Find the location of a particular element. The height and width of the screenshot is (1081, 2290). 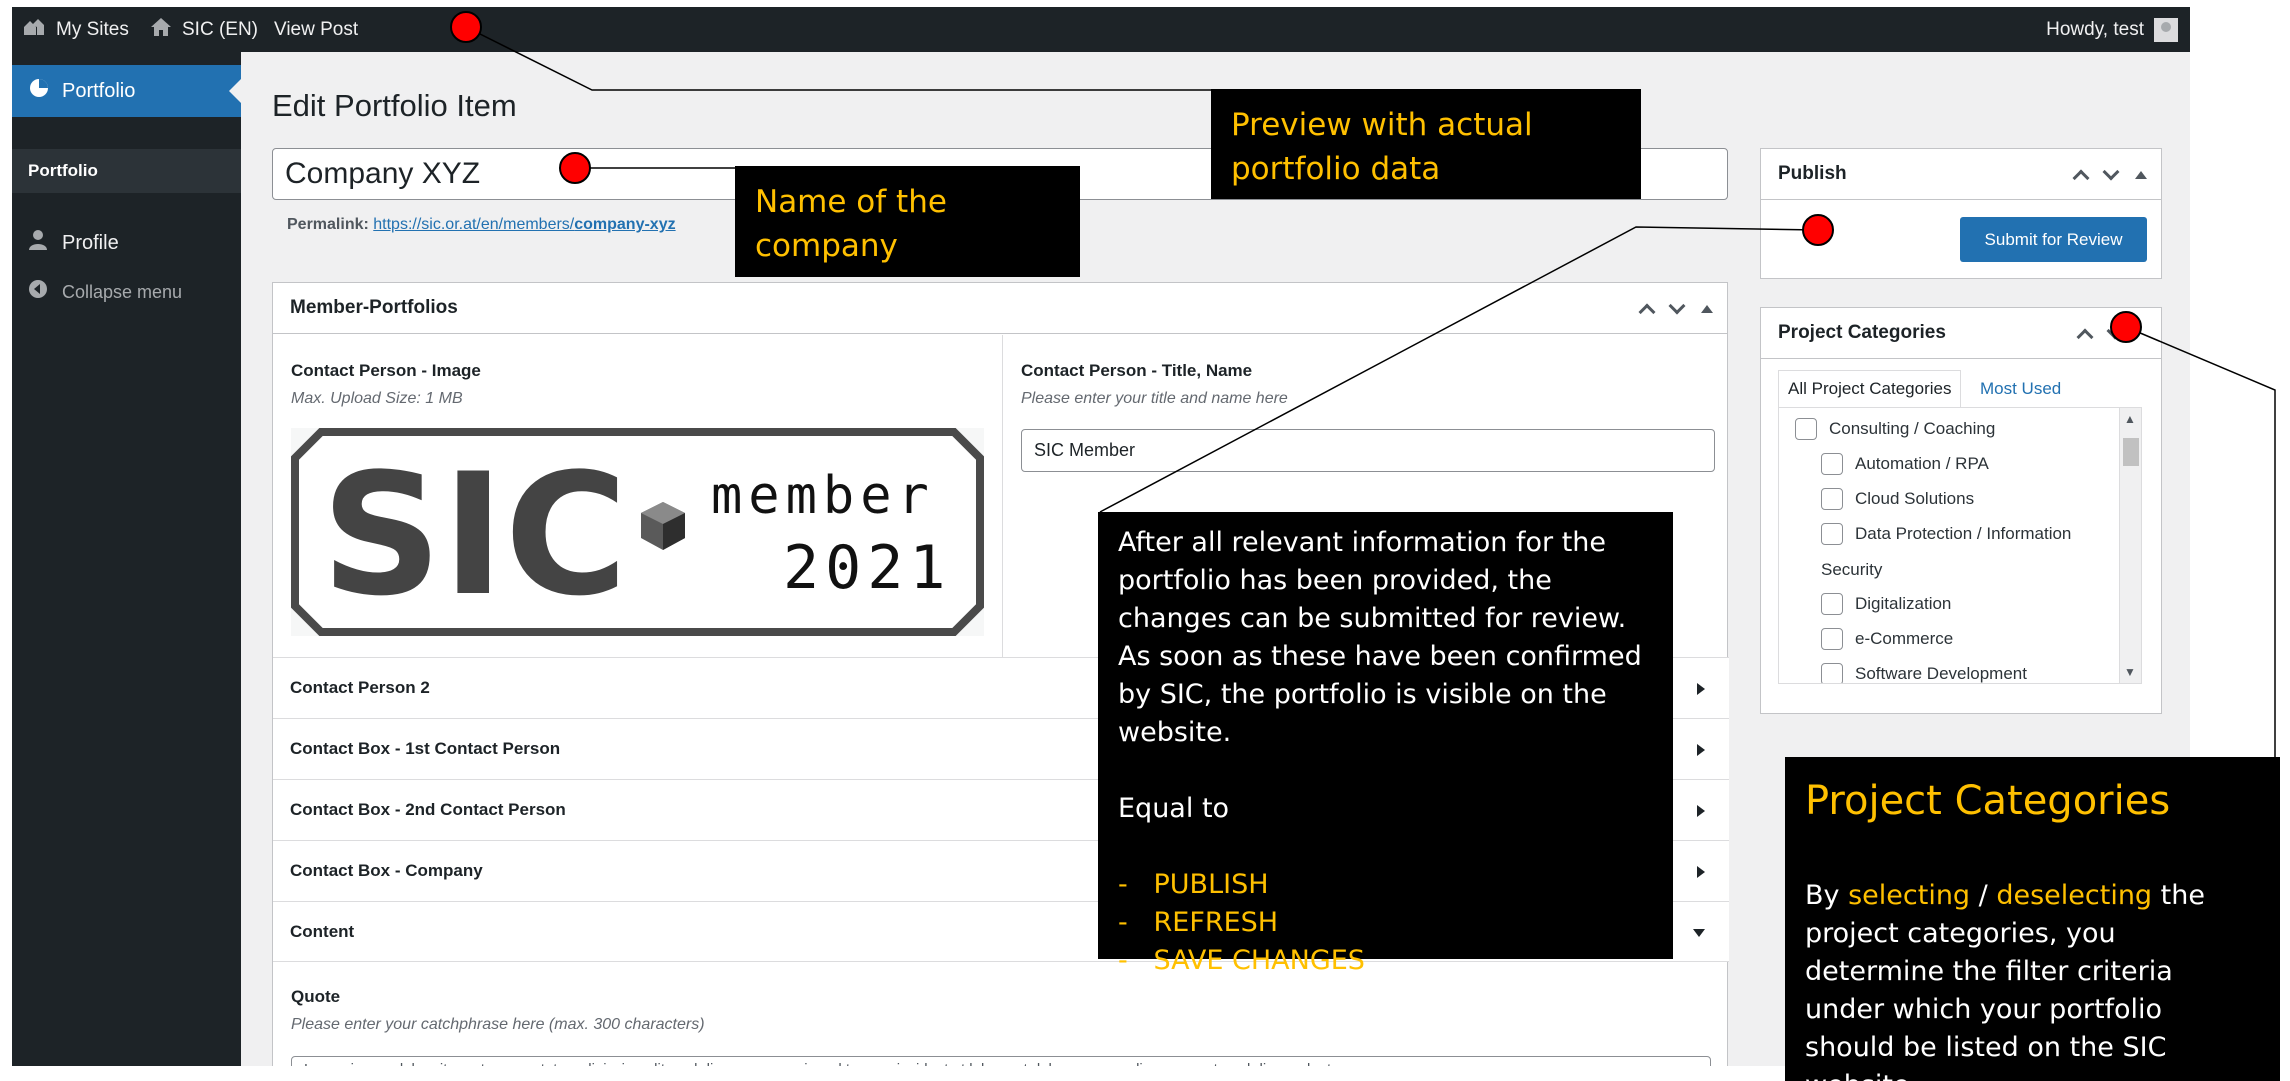

callout-preview: Preview with actual portfolio data is located at coordinates (1426, 144).